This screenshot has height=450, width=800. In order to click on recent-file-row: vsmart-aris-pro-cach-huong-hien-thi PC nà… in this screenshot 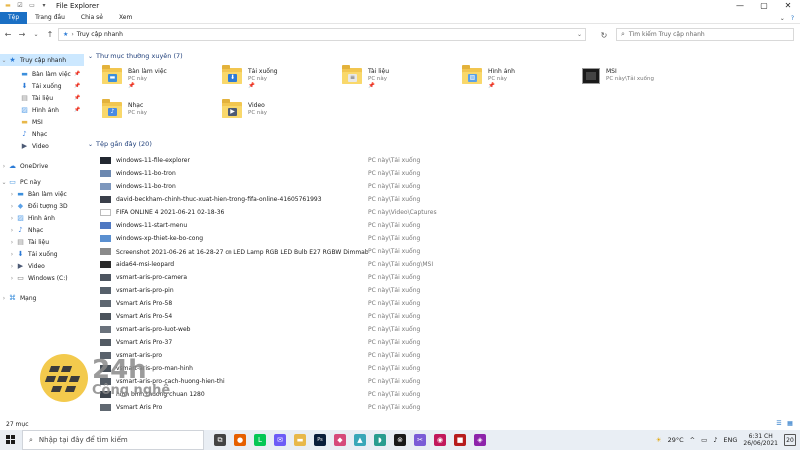, I will do `click(450, 381)`.